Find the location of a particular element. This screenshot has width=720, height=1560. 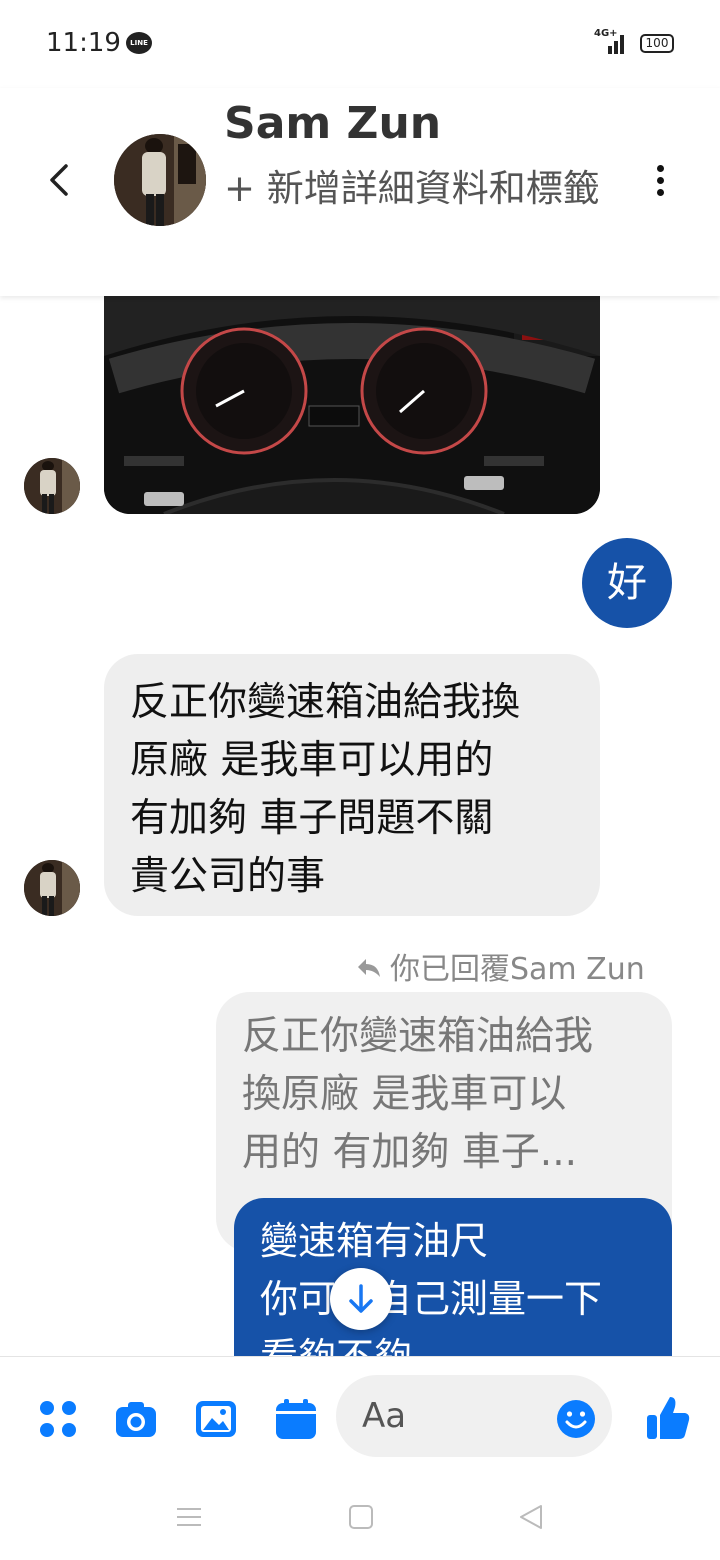

status-time: 11:19 is located at coordinates (83, 43).